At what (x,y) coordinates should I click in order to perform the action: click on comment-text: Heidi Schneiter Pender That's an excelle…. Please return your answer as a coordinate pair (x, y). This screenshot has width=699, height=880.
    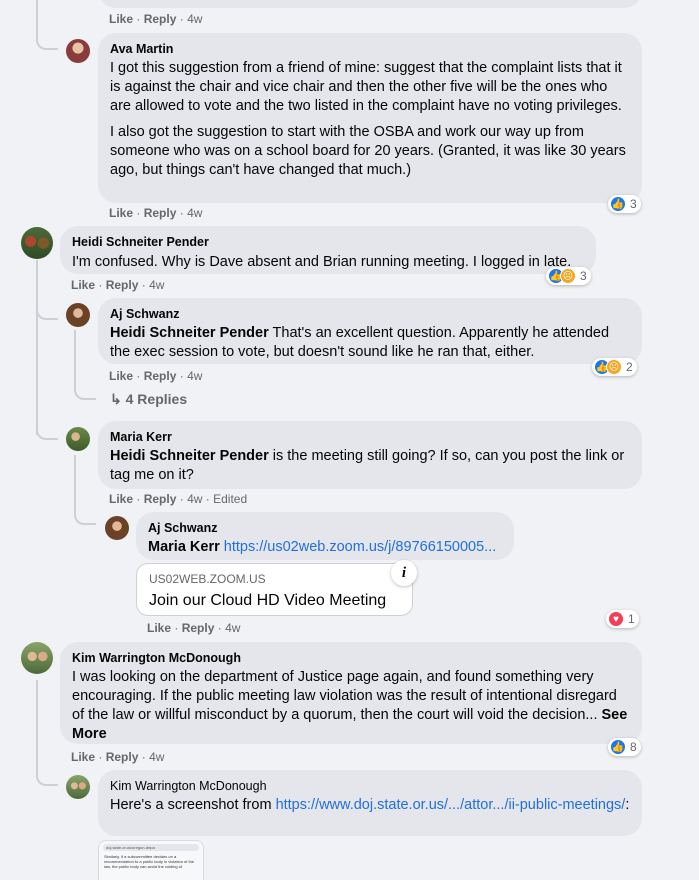
    Looking at the image, I should click on (360, 342).